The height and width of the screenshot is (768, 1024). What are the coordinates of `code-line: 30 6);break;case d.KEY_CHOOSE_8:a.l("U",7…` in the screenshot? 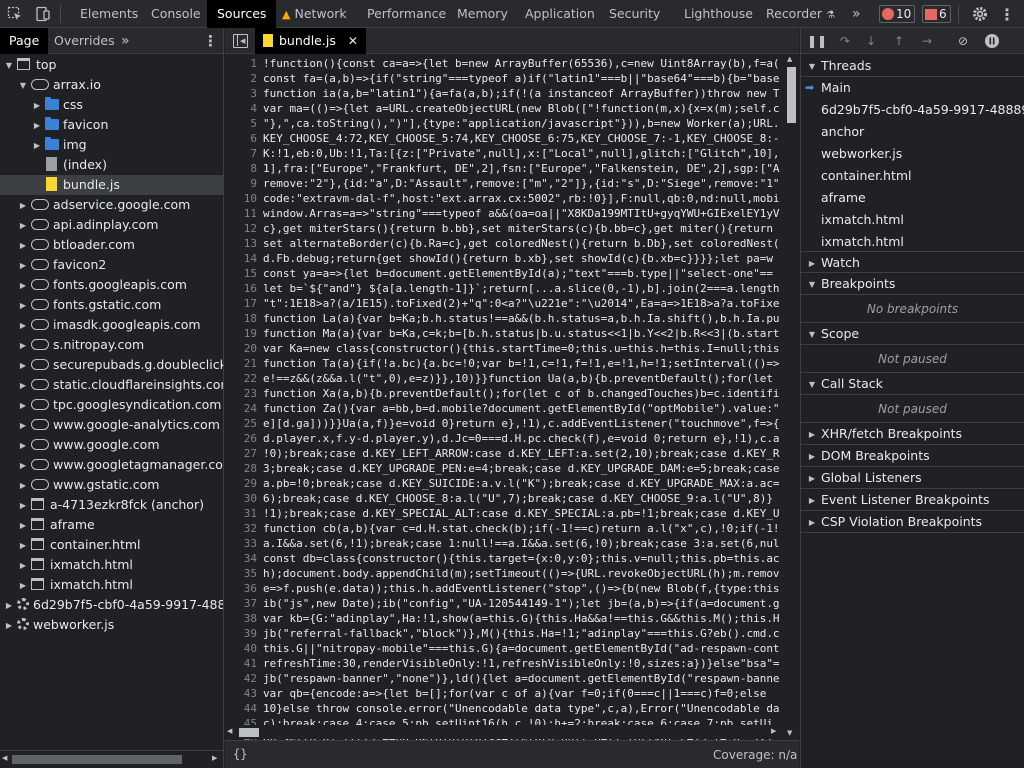 It's located at (503, 498).